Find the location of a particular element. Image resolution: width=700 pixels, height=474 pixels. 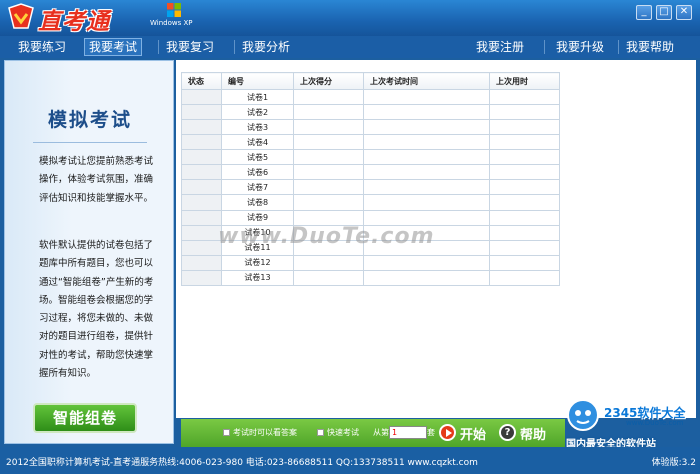

table-row: 试卷8 is located at coordinates (370, 202).